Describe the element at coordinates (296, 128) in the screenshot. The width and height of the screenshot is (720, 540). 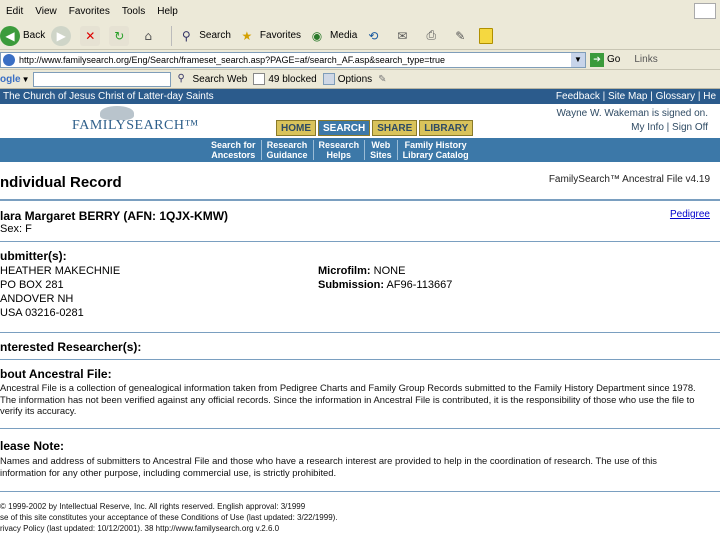
I see `tab-home: HOME` at that location.